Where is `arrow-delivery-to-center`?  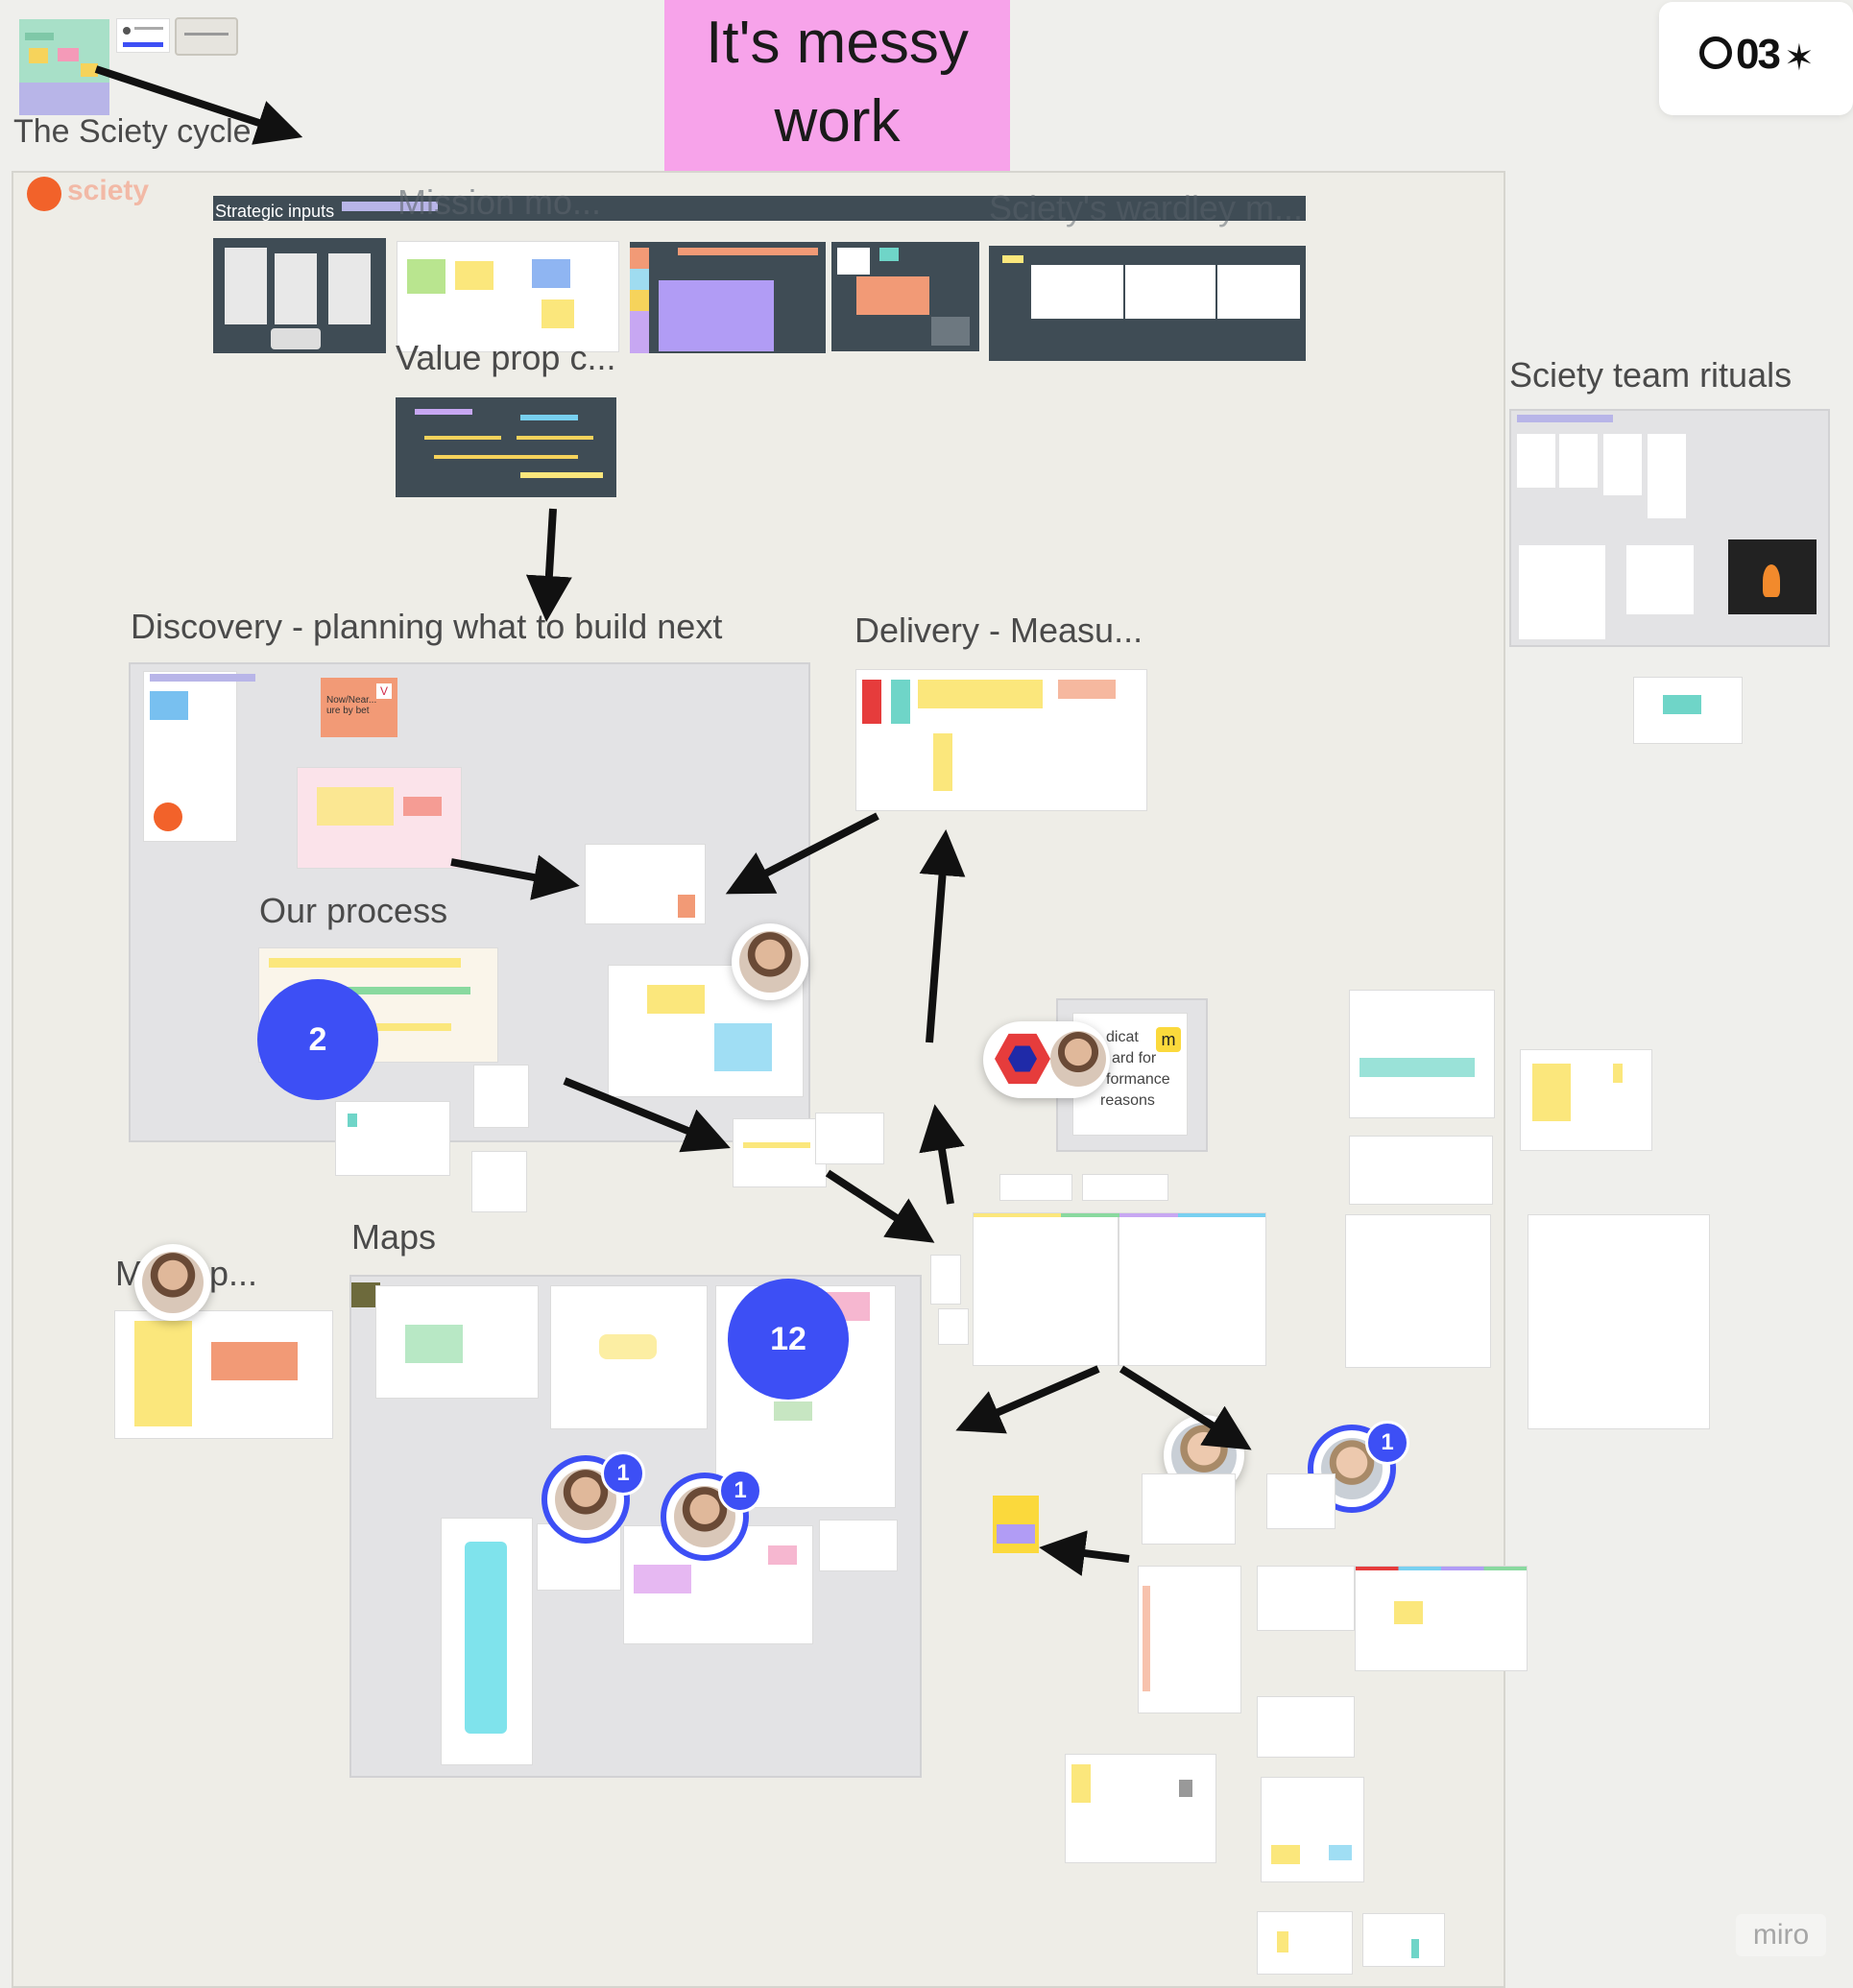 arrow-delivery-to-center is located at coordinates (802, 853).